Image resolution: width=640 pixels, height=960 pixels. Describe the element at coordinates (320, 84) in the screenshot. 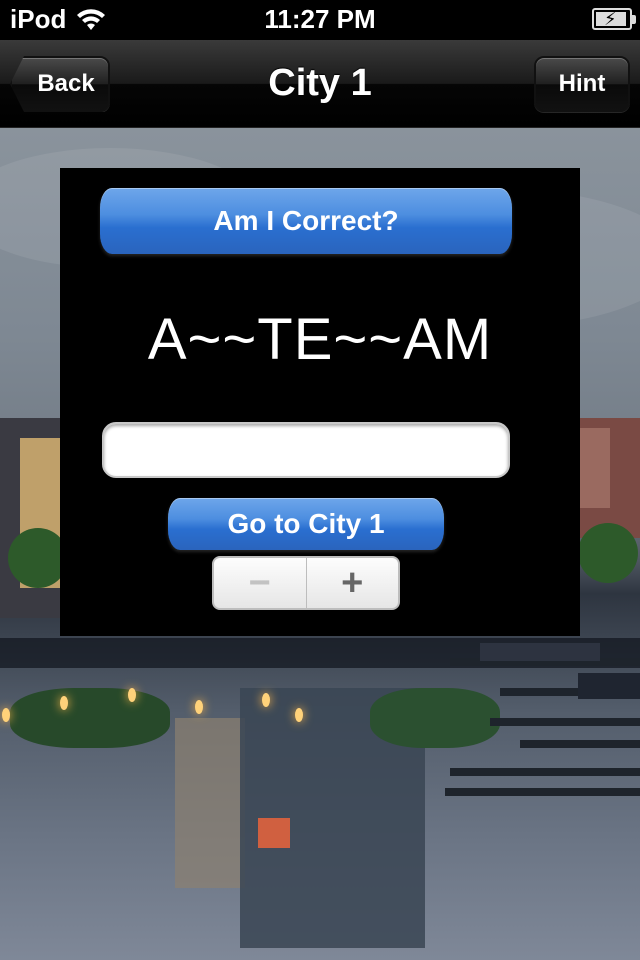

I see `navigation-bar: Back City 1 Hint` at that location.